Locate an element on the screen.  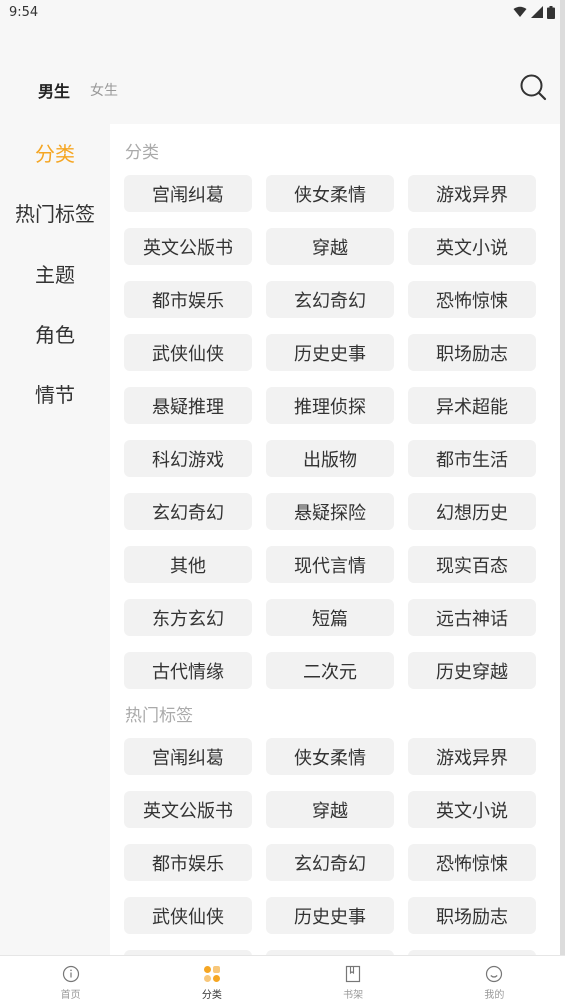
scrollbar is located at coordinates (562, 477).